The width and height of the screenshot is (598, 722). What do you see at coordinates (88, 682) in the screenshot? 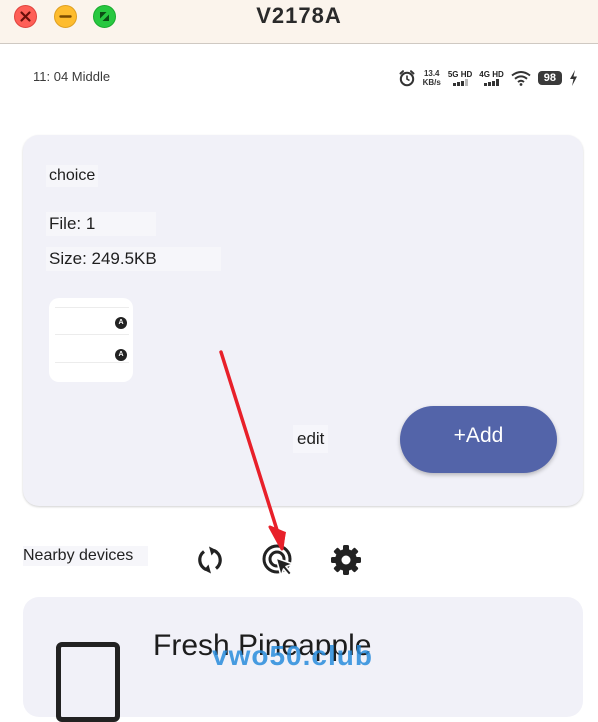
I see `tablet-device-icon` at bounding box center [88, 682].